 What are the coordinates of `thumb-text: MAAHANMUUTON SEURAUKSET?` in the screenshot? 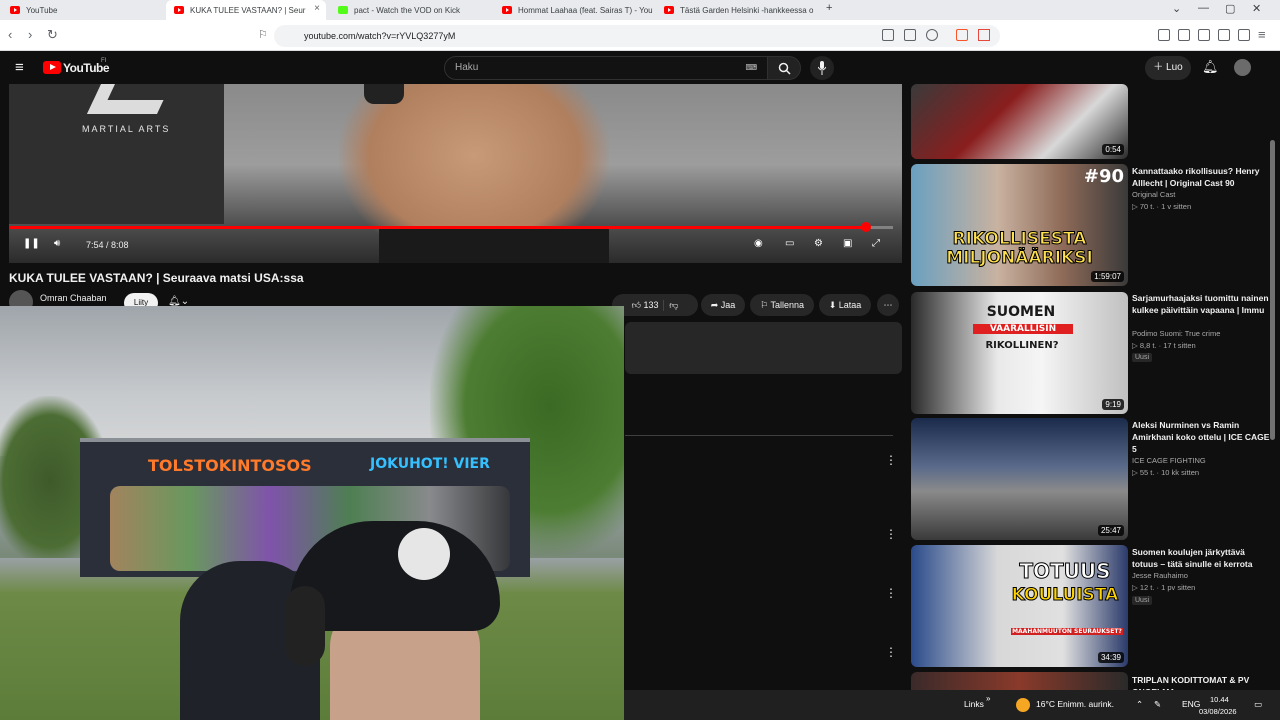 It's located at (1067, 631).